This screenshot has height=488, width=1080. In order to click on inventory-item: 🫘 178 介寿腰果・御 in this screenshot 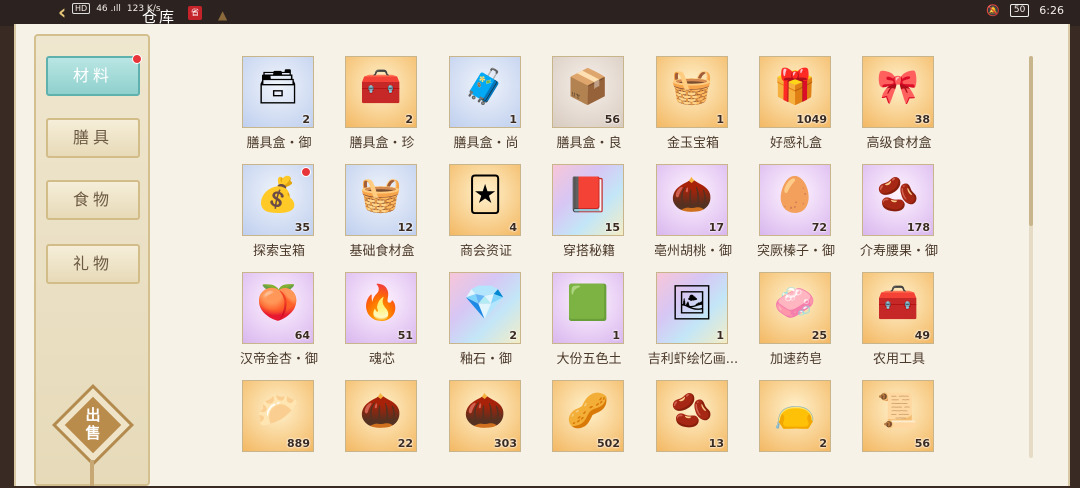, I will do `click(899, 211)`.